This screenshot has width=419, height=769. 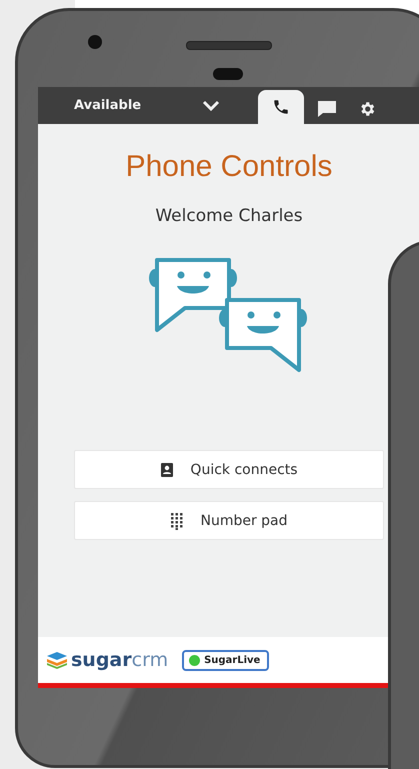 What do you see at coordinates (95, 42) in the screenshot?
I see `camera-dot` at bounding box center [95, 42].